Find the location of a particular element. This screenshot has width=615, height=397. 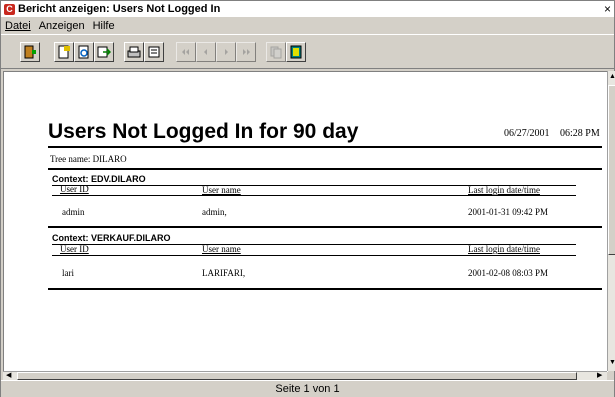

scroll-up-icon: ▲ is located at coordinates (612, 77).